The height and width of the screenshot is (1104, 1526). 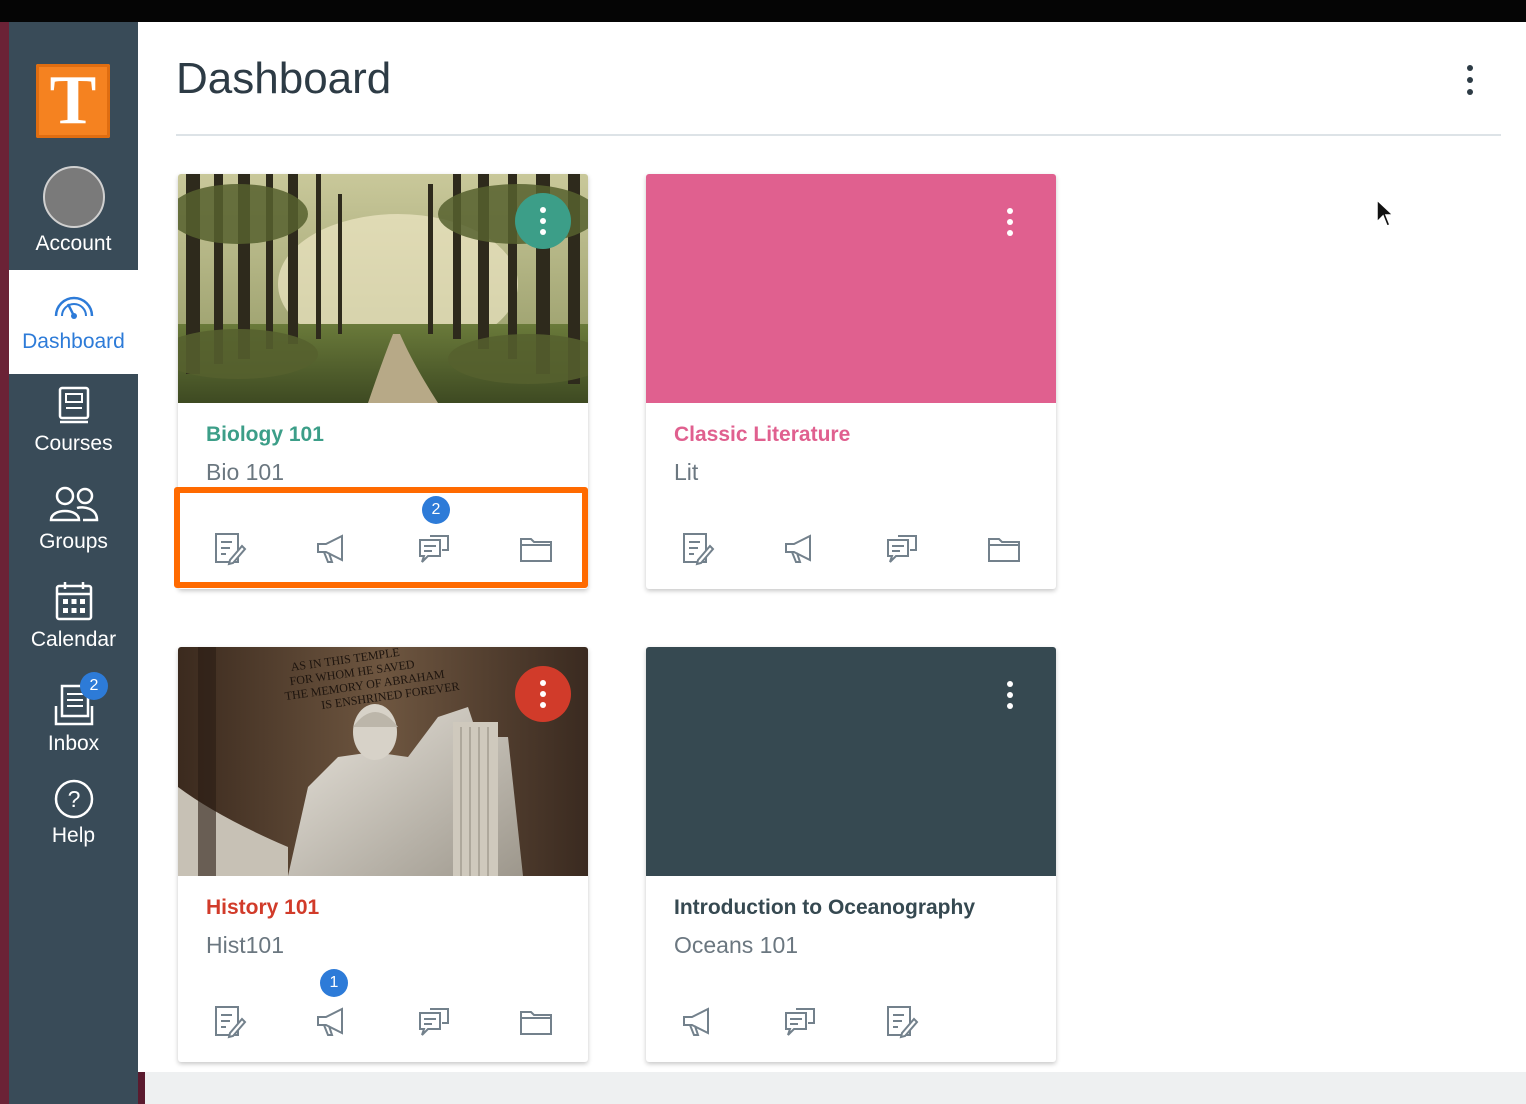 What do you see at coordinates (73, 541) in the screenshot?
I see `nav-groups-label: Groups` at bounding box center [73, 541].